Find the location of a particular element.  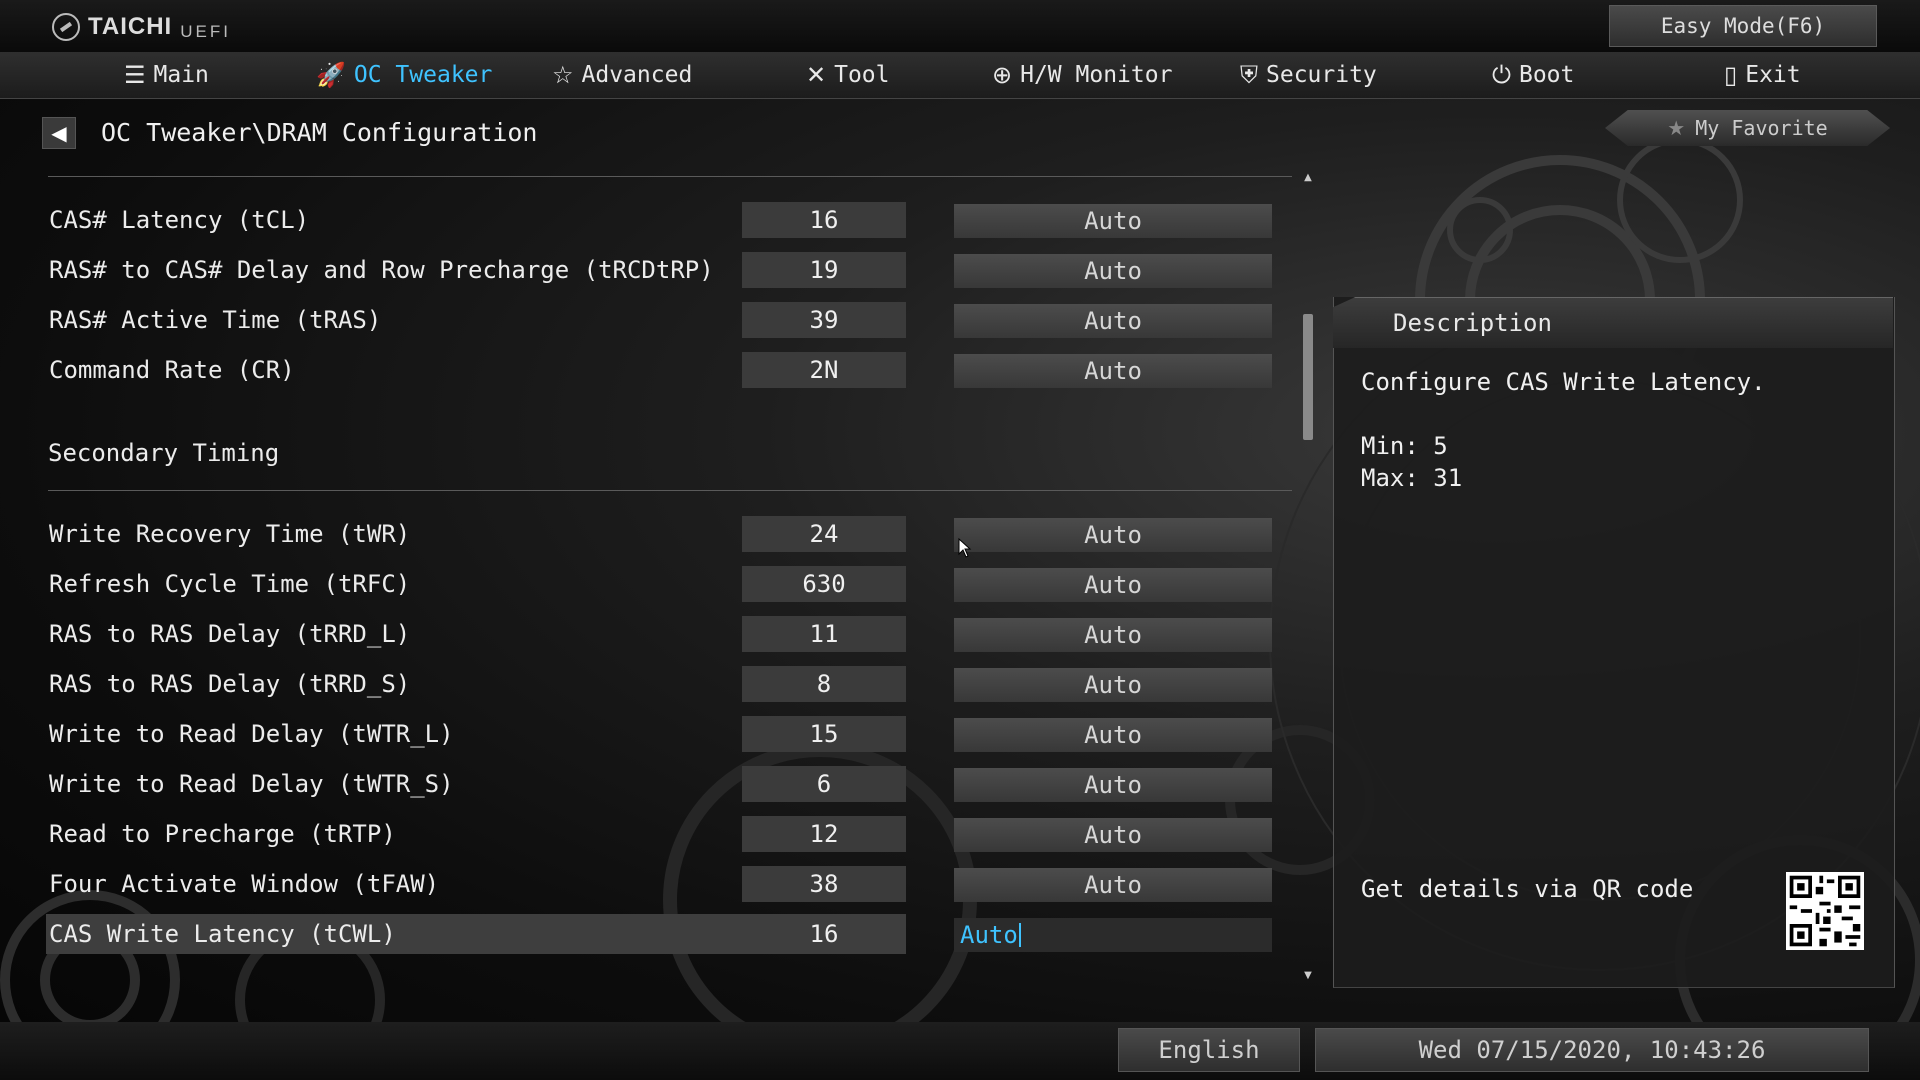

setting-label: Read to Precharge (tRTP) is located at coordinates (222, 834).